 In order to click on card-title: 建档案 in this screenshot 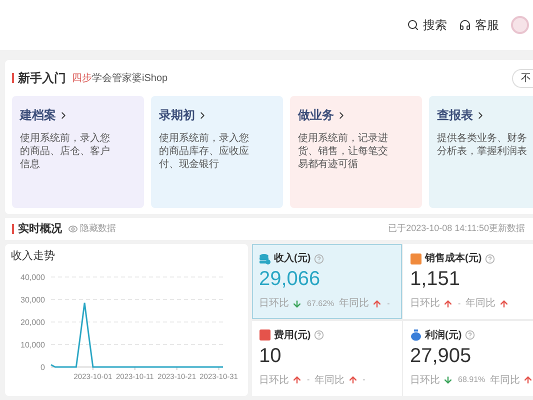, I will do `click(38, 115)`.